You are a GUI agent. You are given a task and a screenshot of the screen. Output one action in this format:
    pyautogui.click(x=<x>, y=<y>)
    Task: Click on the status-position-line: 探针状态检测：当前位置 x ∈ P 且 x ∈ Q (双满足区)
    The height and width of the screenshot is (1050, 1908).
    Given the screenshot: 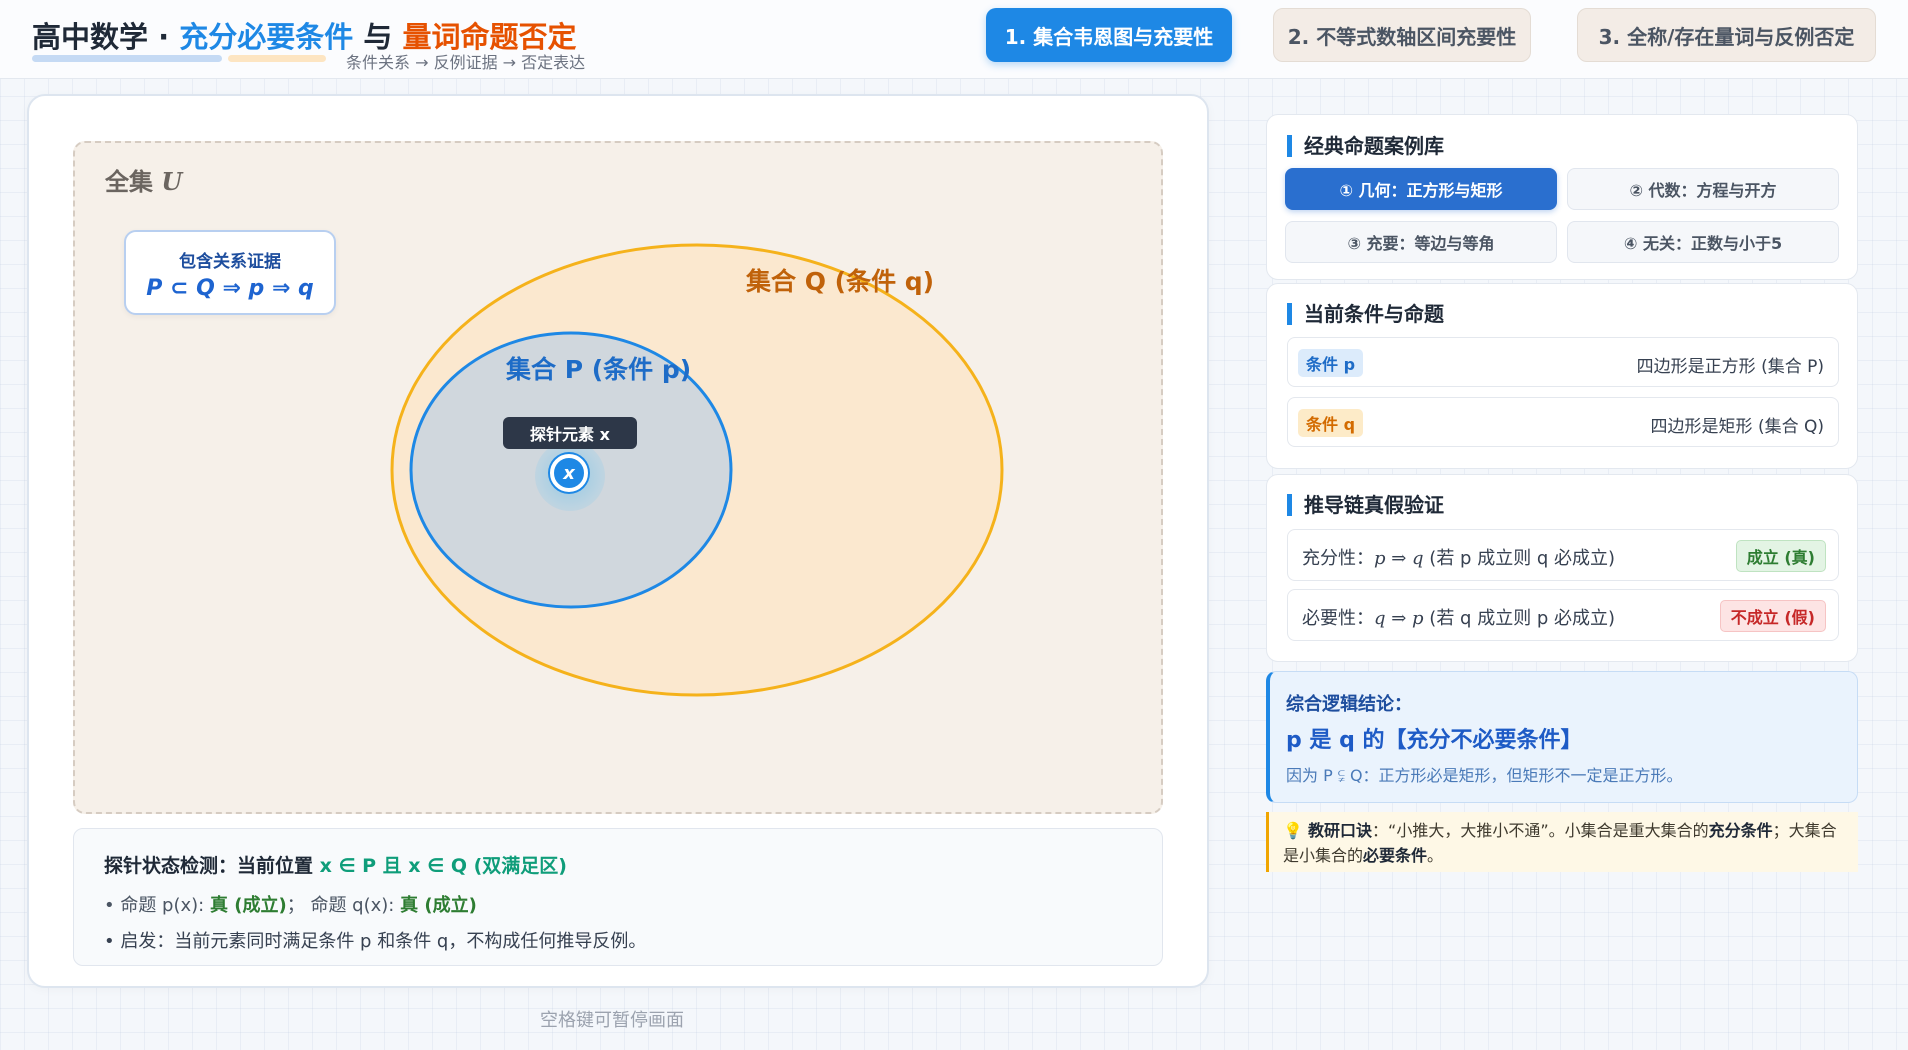 What is the action you would take?
    pyautogui.click(x=335, y=864)
    